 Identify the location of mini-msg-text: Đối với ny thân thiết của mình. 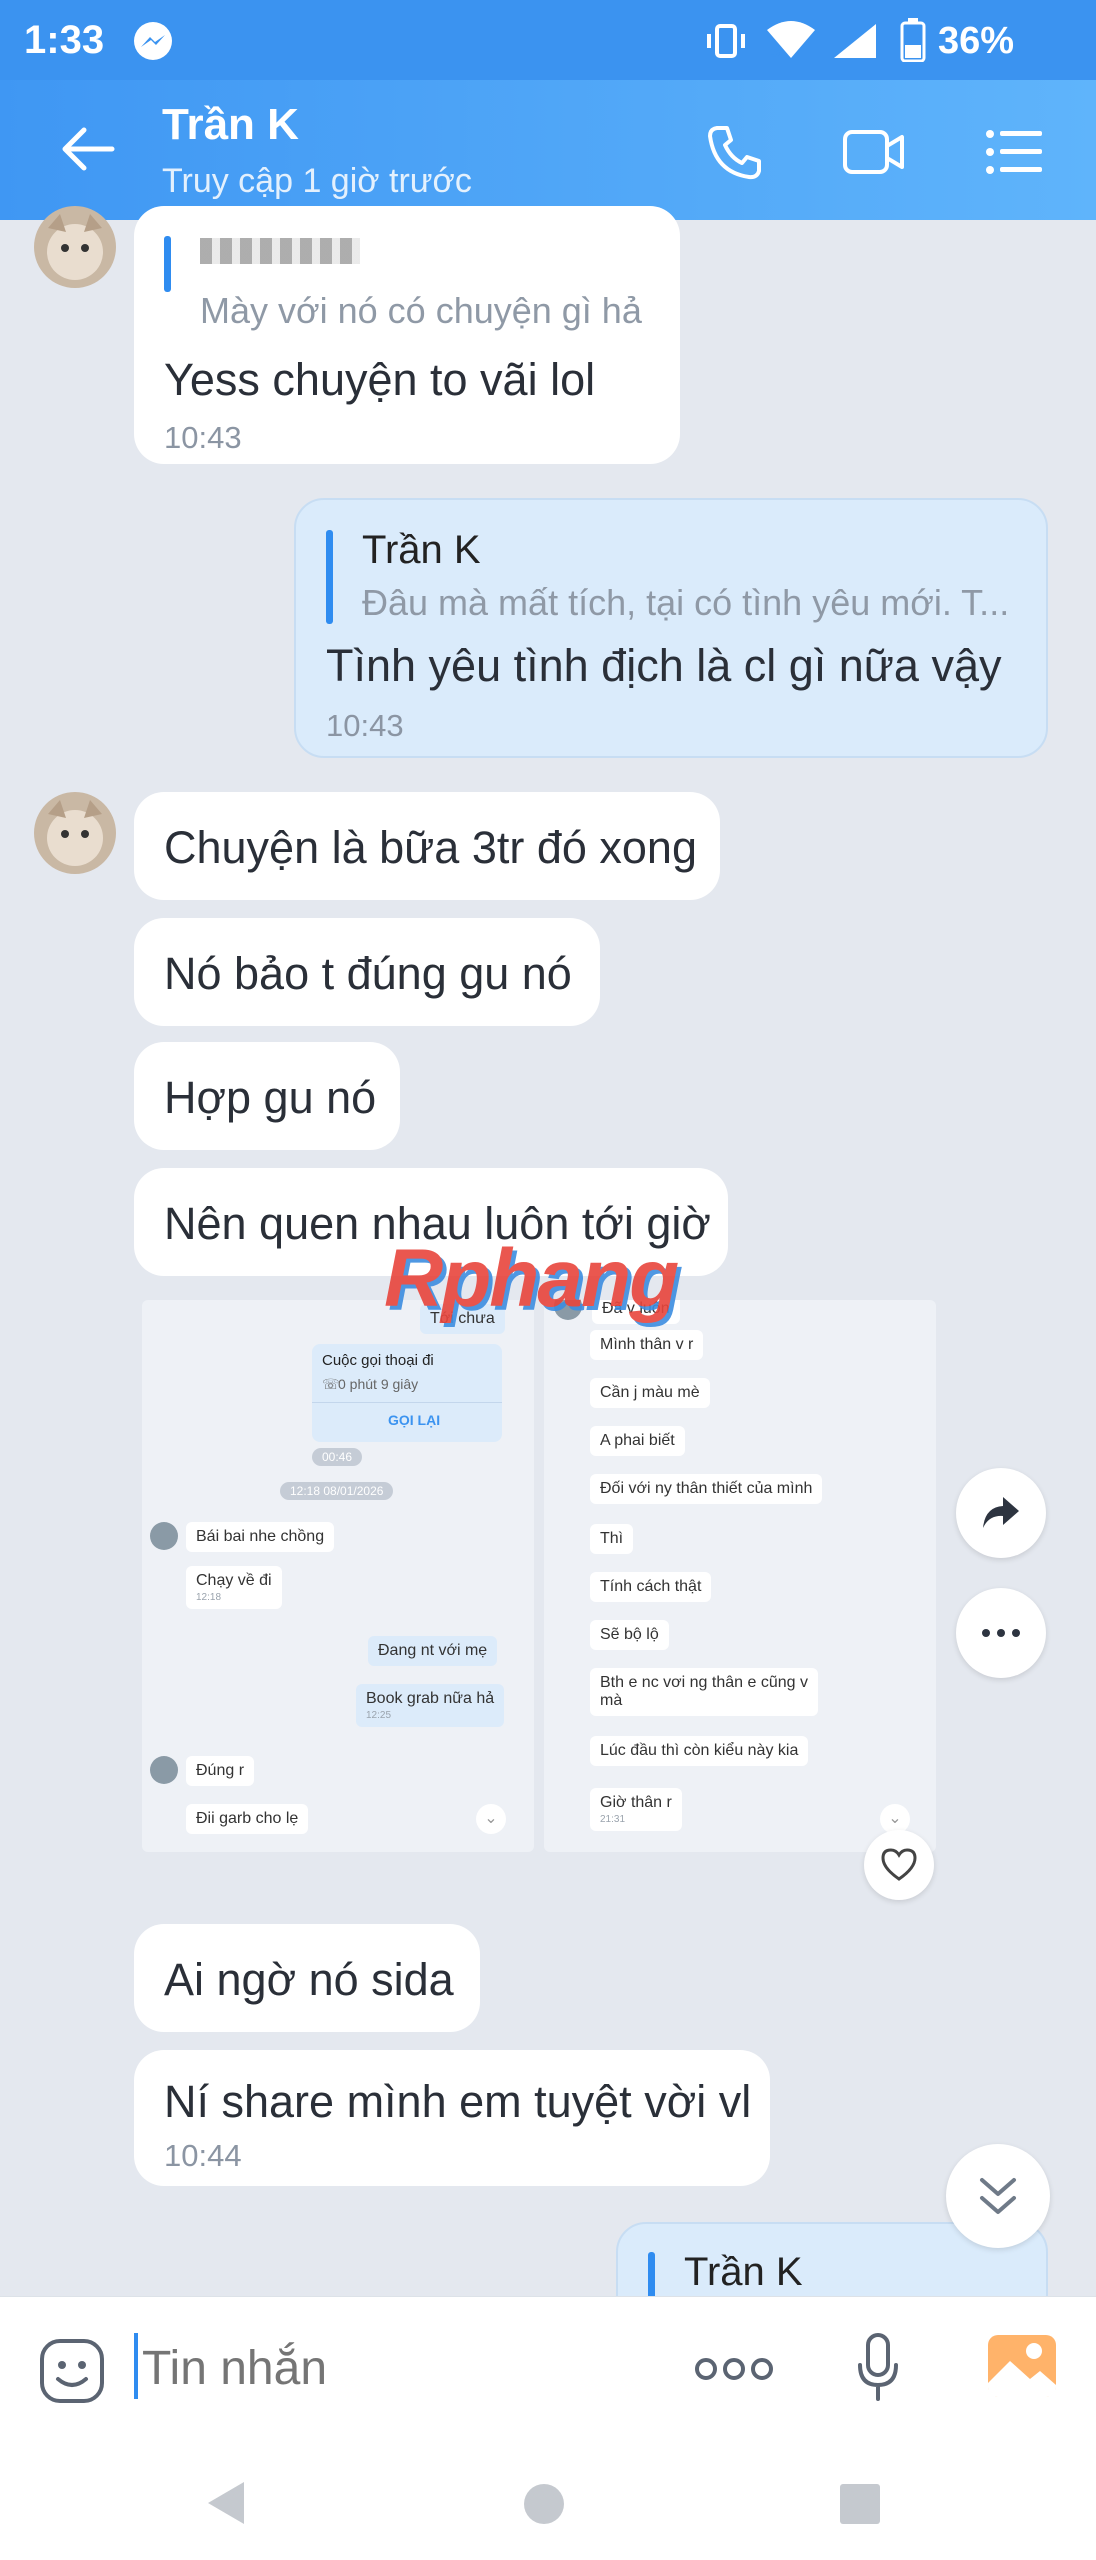
(706, 1488).